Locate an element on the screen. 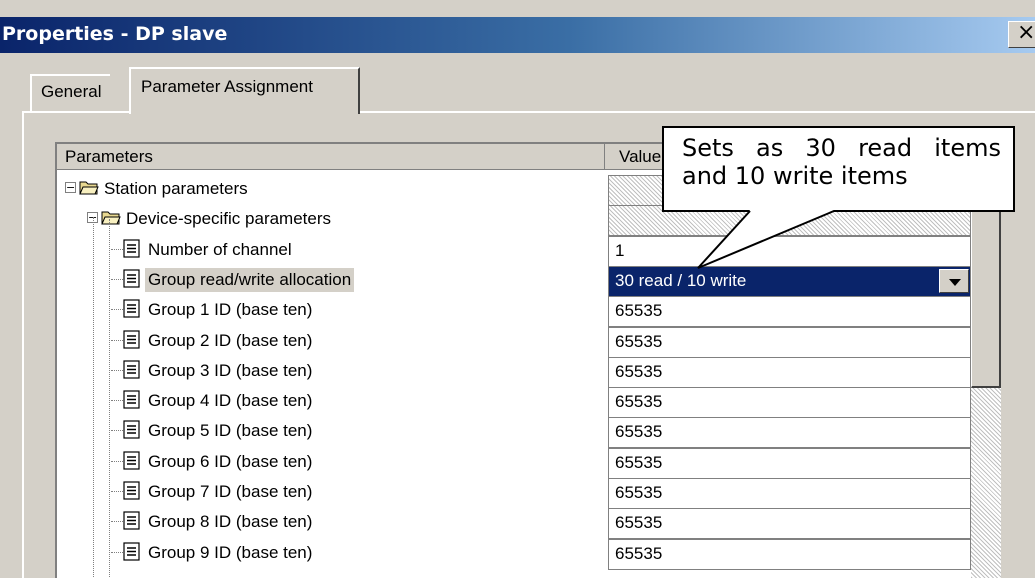 The width and height of the screenshot is (1035, 578). callout-pointer is located at coordinates (766, 239).